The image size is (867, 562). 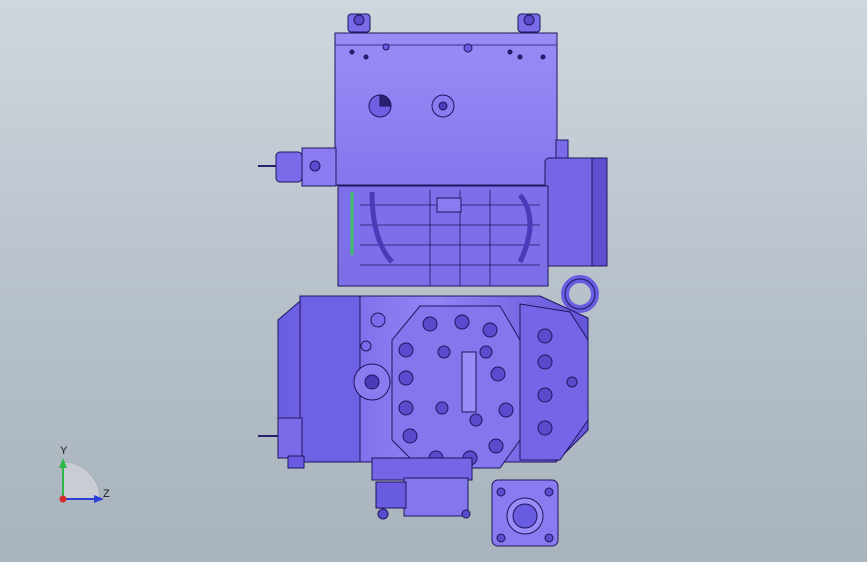 I want to click on suction-flange, so click(x=525, y=513).